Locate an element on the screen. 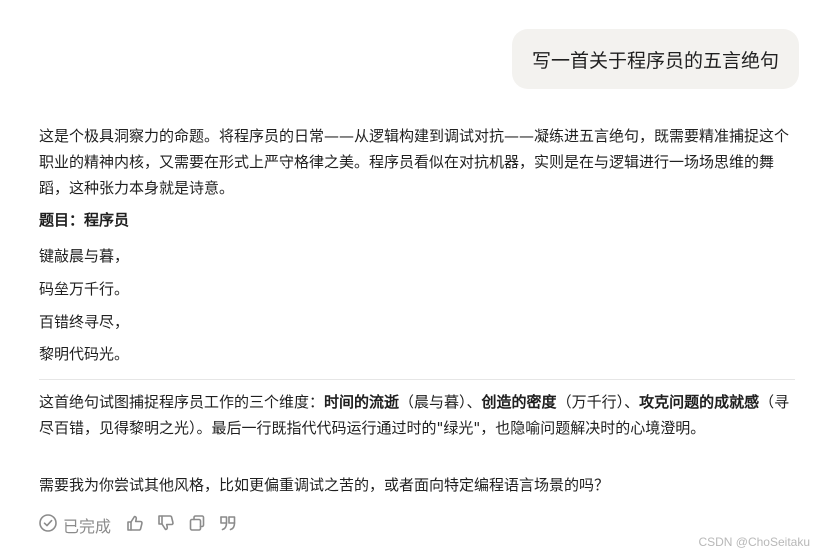  copy-button is located at coordinates (197, 525).